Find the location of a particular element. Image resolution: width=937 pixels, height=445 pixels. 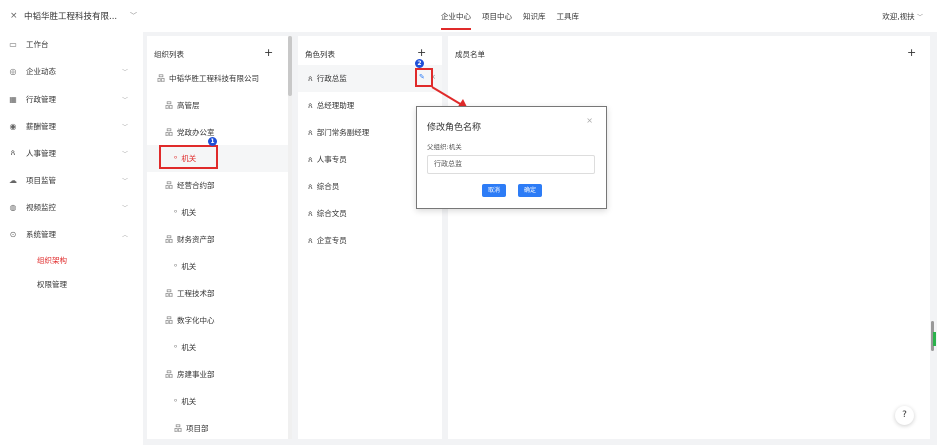

role-row-label: 企宣专员 is located at coordinates (331, 240).